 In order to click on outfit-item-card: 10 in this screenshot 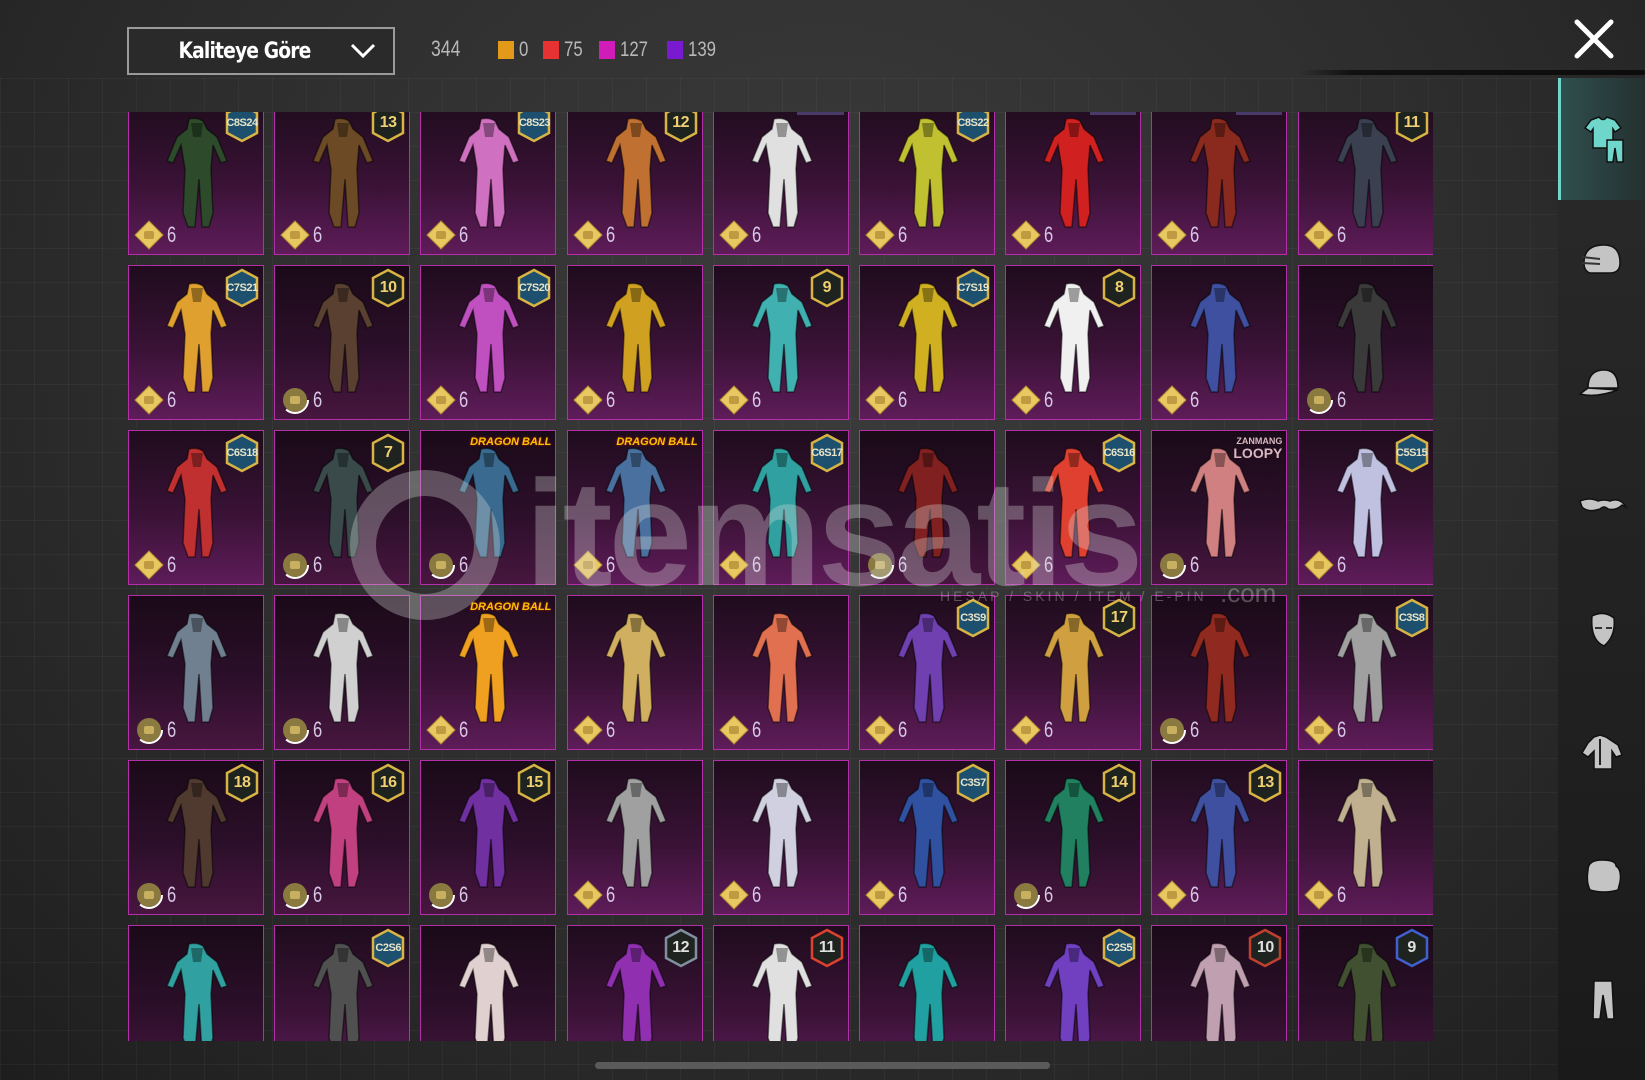, I will do `click(1219, 983)`.